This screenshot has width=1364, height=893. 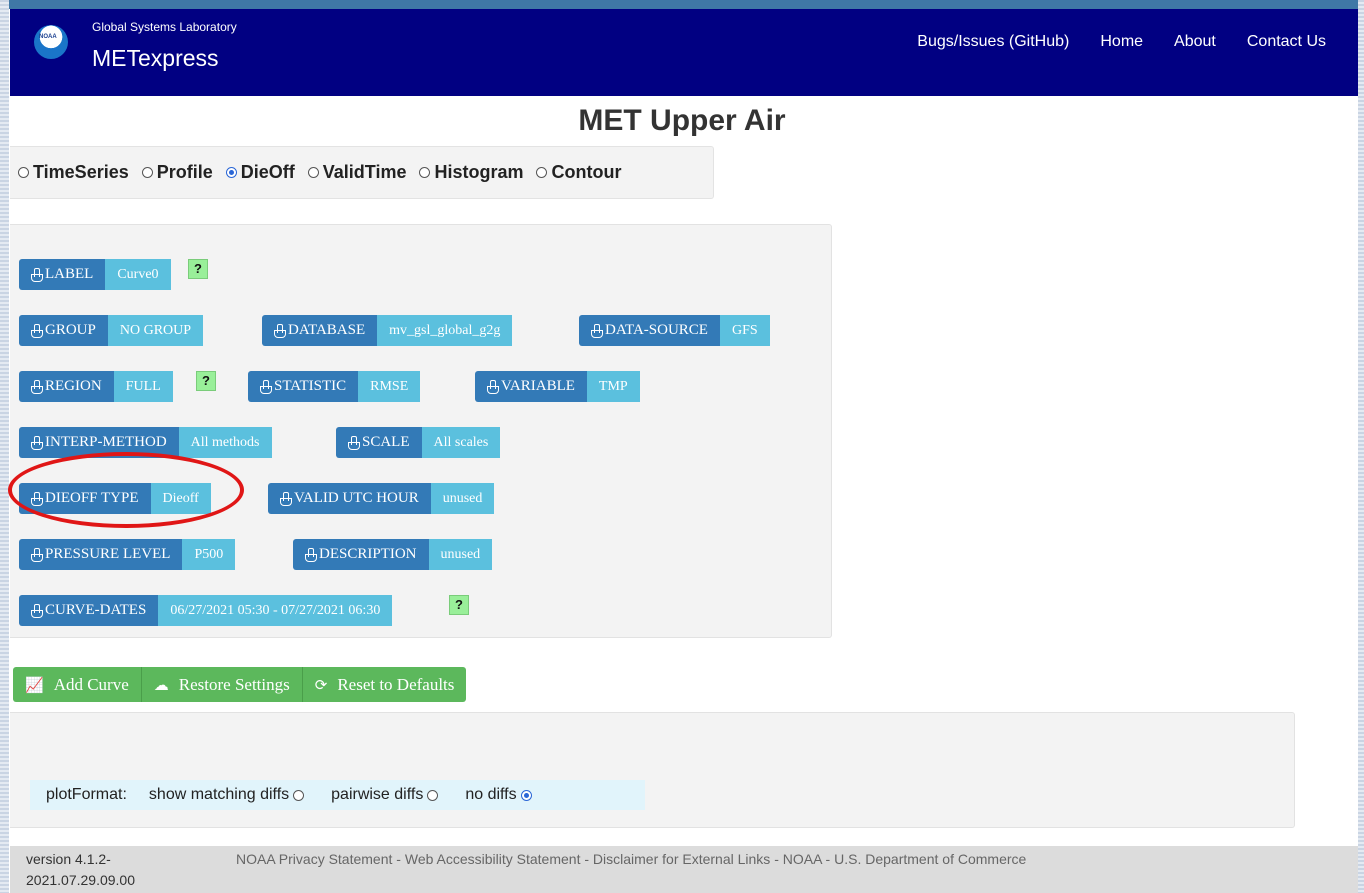 What do you see at coordinates (321, 684) in the screenshot?
I see `refresh-icon: ⟳` at bounding box center [321, 684].